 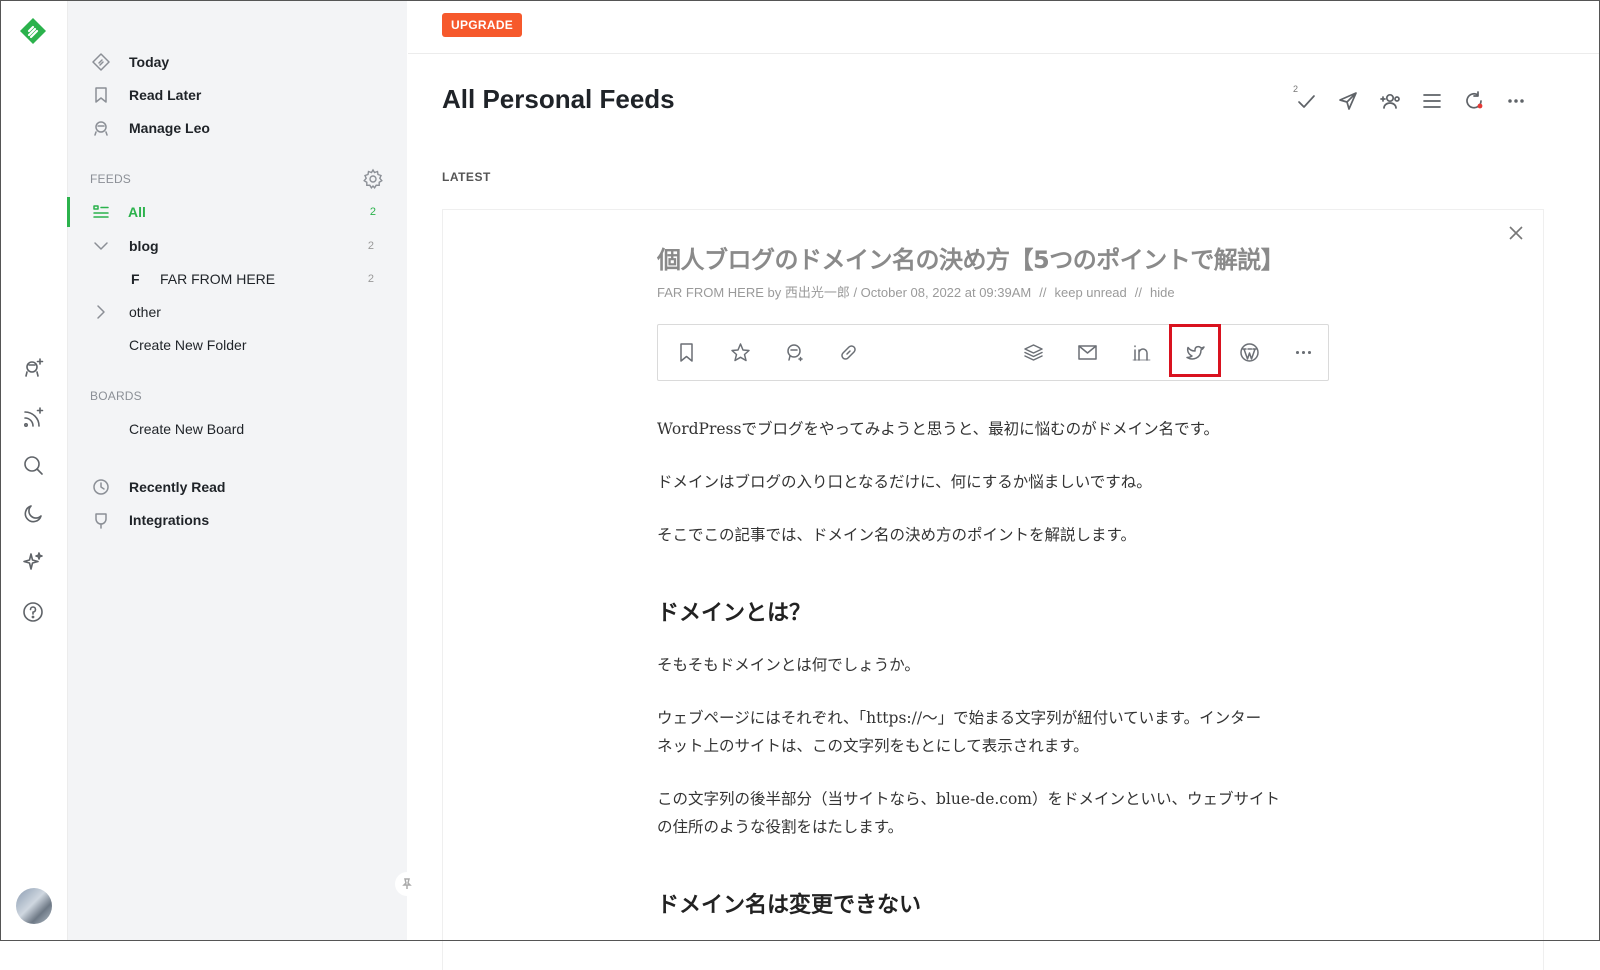 I want to click on share-toolbar, so click(x=993, y=352).